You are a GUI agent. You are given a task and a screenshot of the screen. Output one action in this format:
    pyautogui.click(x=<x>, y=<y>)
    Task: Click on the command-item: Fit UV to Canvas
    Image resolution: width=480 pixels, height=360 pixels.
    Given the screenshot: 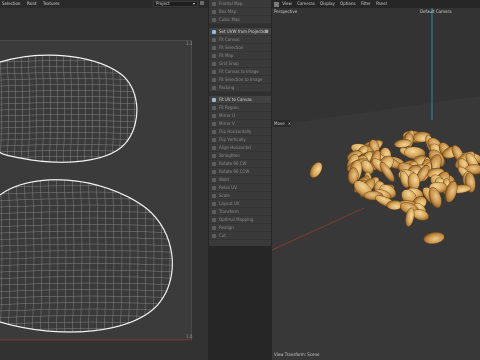 What is the action you would take?
    pyautogui.click(x=240, y=100)
    